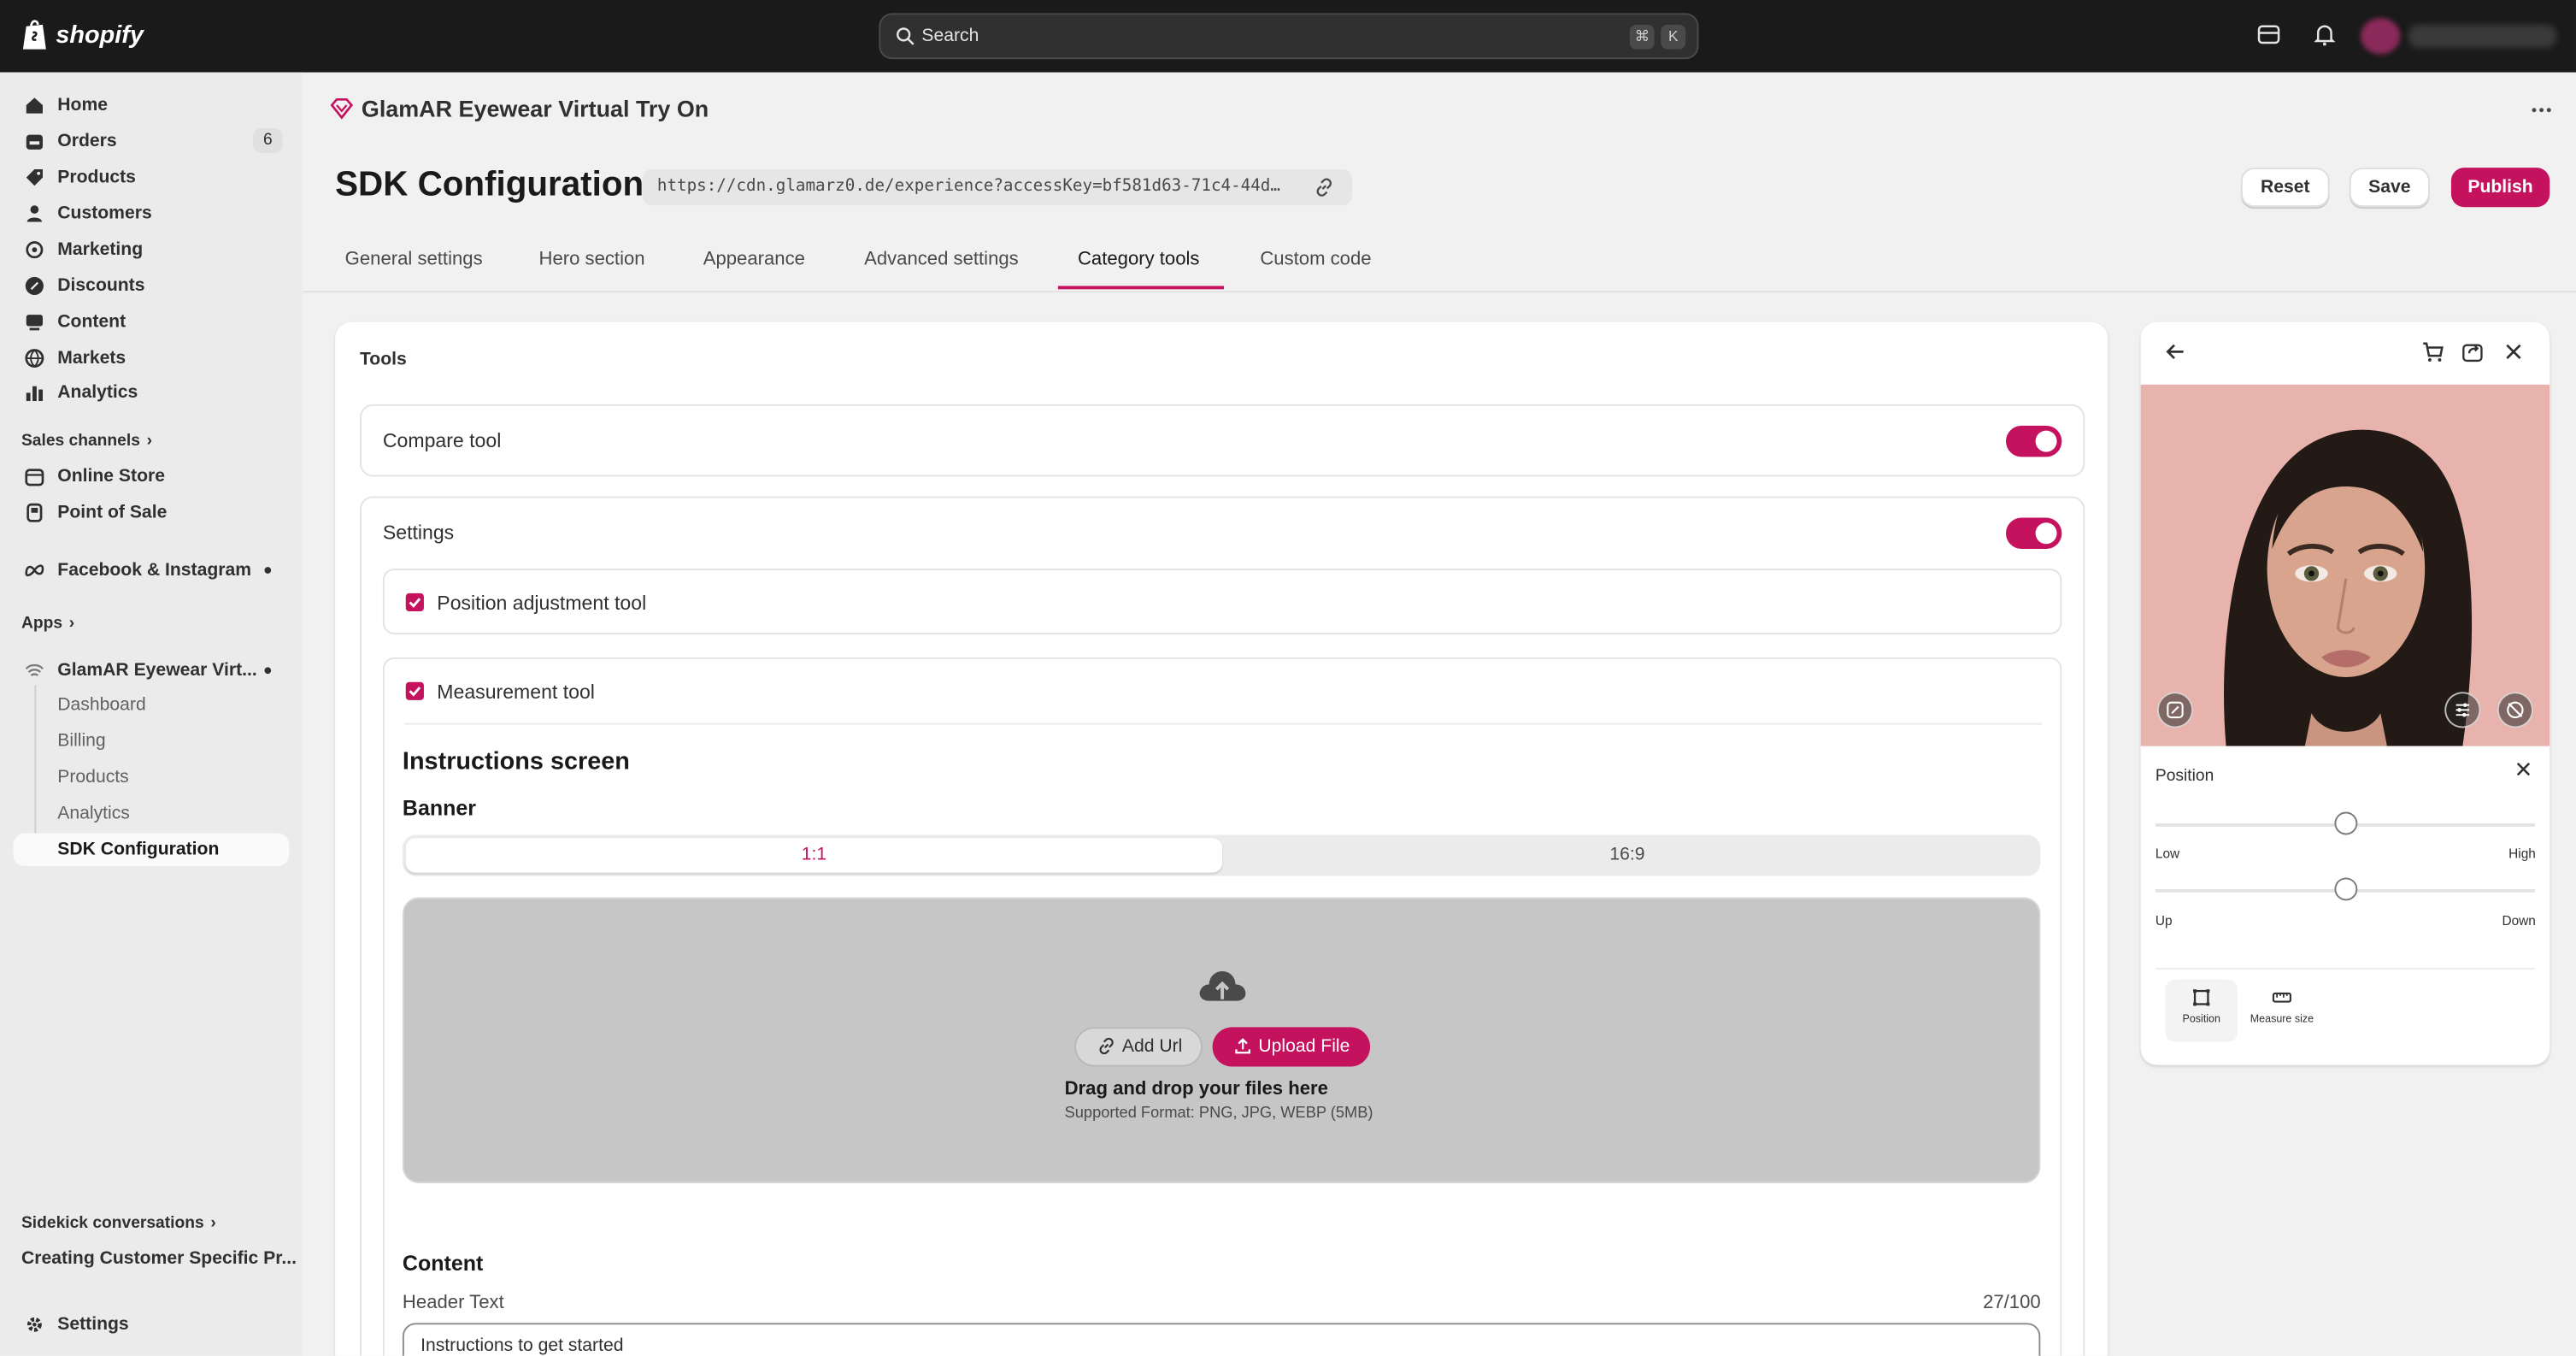 The image size is (2576, 1356). Describe the element at coordinates (34, 477) in the screenshot. I see `store-icon` at that location.